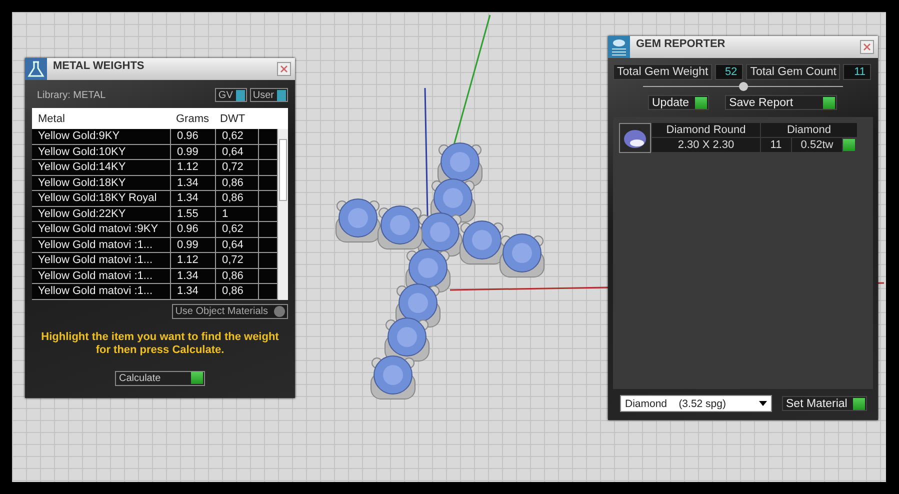 The width and height of the screenshot is (899, 494). Describe the element at coordinates (269, 95) in the screenshot. I see `toggle-button: User` at that location.